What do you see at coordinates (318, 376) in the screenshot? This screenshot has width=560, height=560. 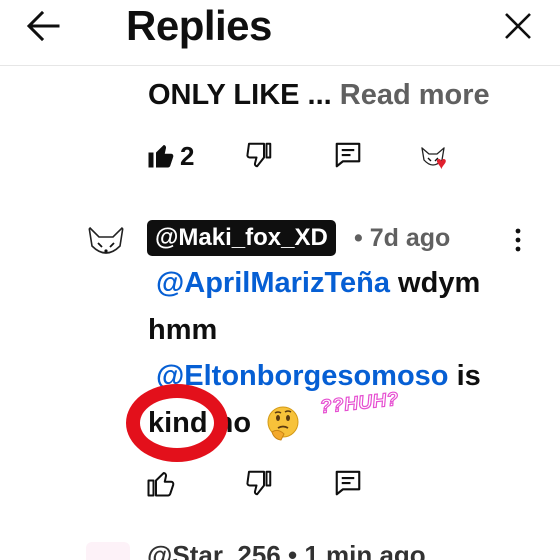 I see `reply-text-line-3: @Eltonborgesomoso is` at bounding box center [318, 376].